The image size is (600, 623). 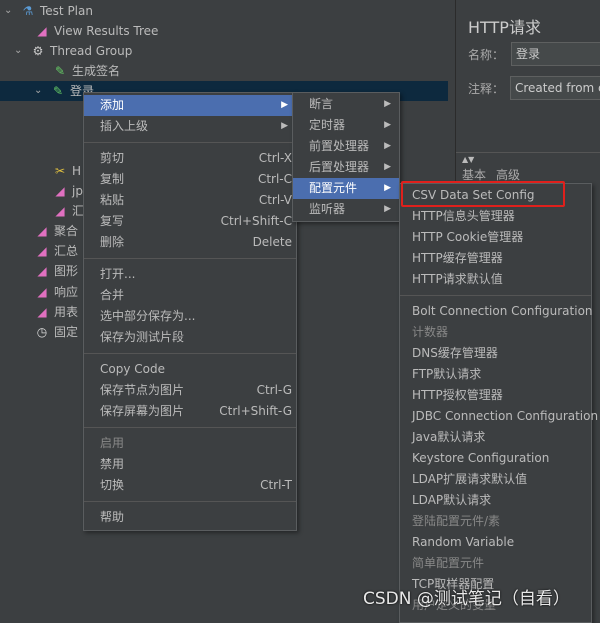 What do you see at coordinates (346, 167) in the screenshot?
I see `menu-item: 后置处理器 ▶` at bounding box center [346, 167].